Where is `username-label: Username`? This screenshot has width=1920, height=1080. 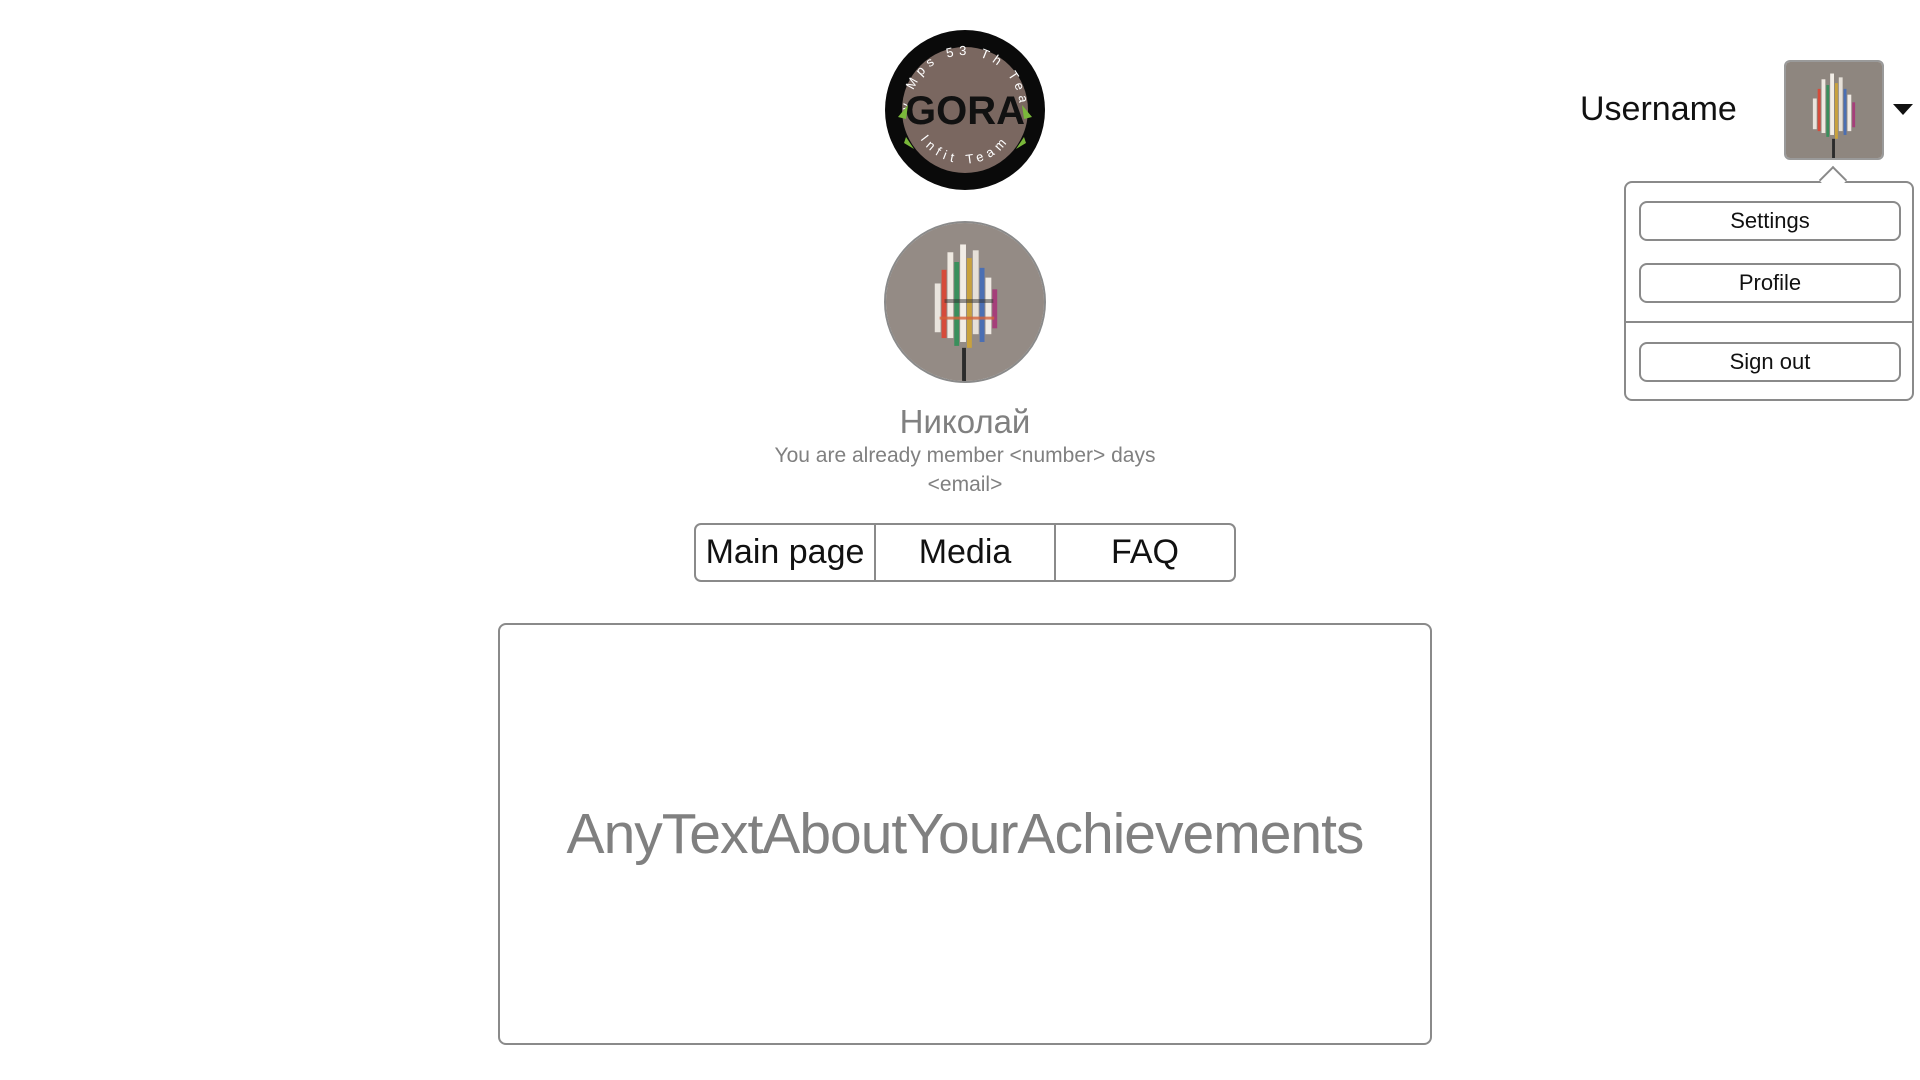 username-label: Username is located at coordinates (1658, 109).